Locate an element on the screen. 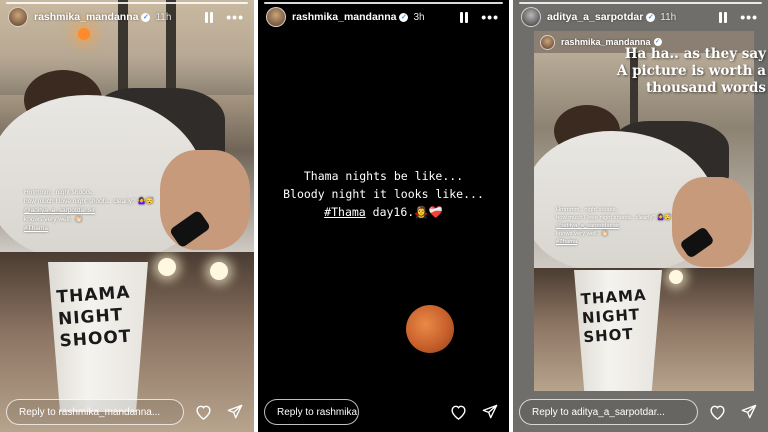 Image resolution: width=768 pixels, height=432 pixels. overlay-line: A picture is worth a is located at coordinates (691, 71).